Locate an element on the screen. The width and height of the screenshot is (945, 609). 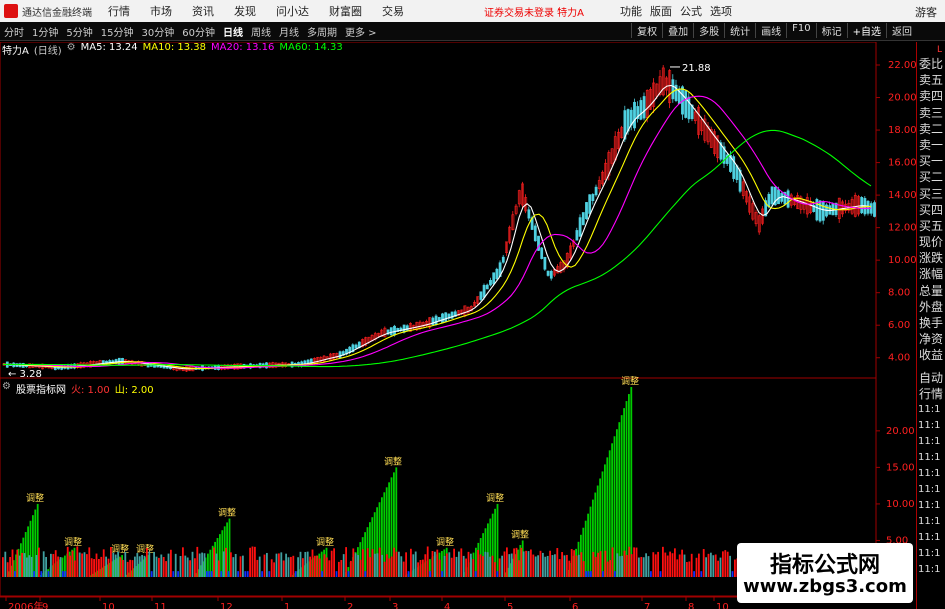
period-5min: 5分钟 is located at coordinates (79, 31).